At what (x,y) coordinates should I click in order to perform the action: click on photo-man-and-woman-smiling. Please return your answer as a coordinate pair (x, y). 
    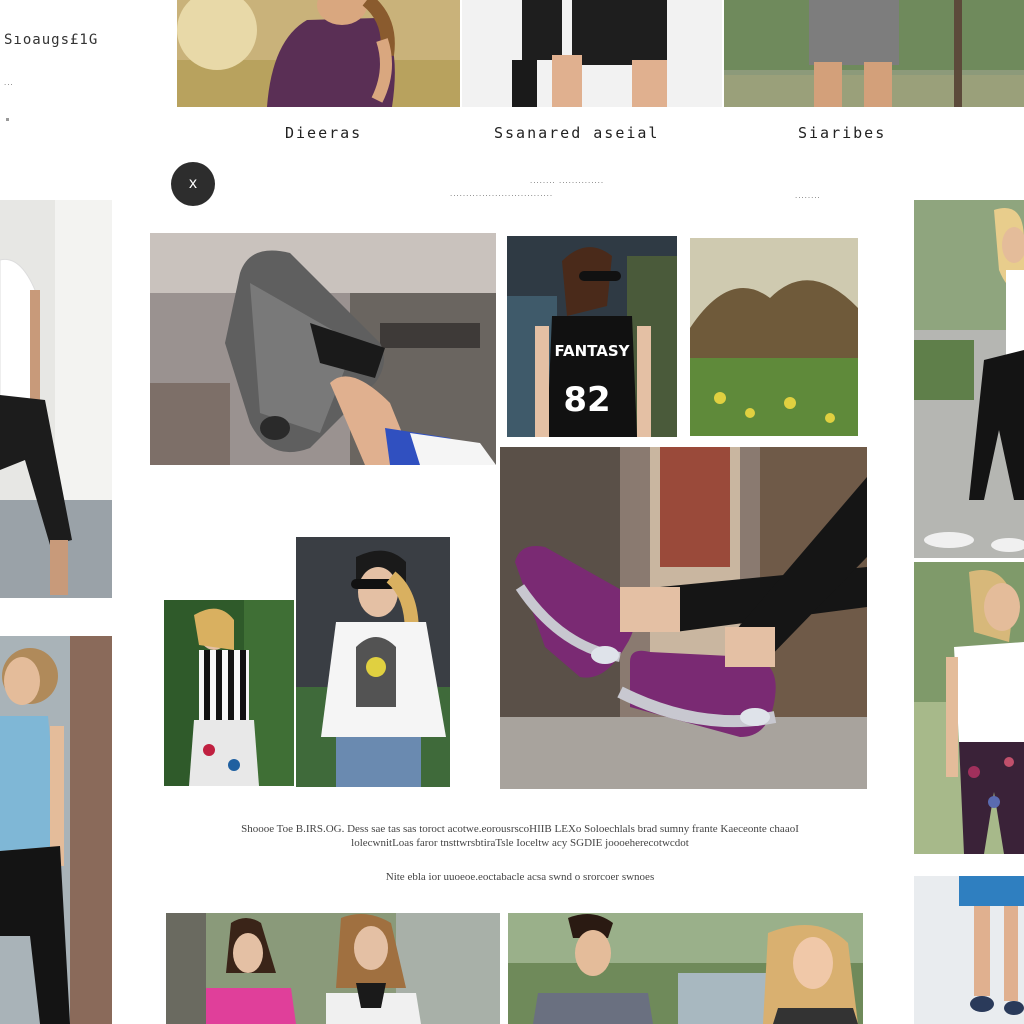
    Looking at the image, I should click on (685, 968).